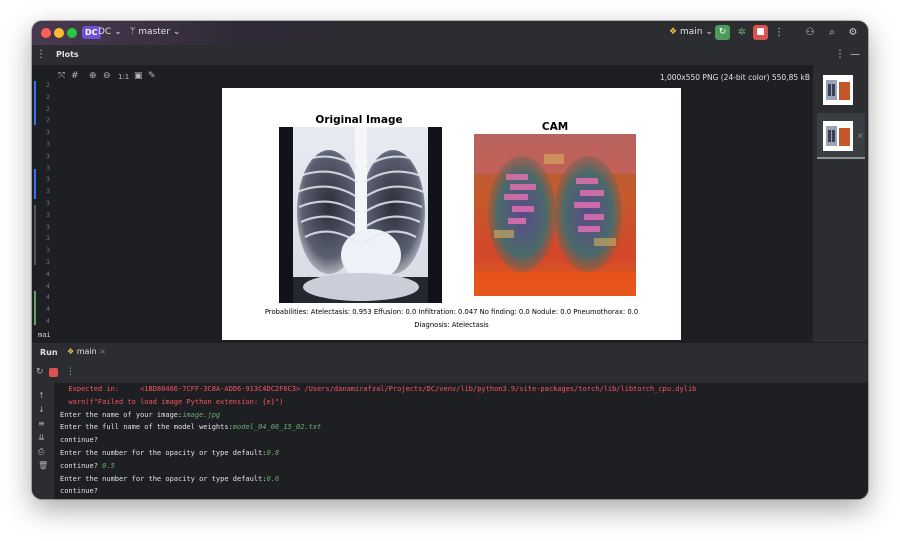 Image resolution: width=900 pixels, height=541 pixels. I want to click on diagnosis-text: Diagnosis: Atelectasis, so click(451, 325).